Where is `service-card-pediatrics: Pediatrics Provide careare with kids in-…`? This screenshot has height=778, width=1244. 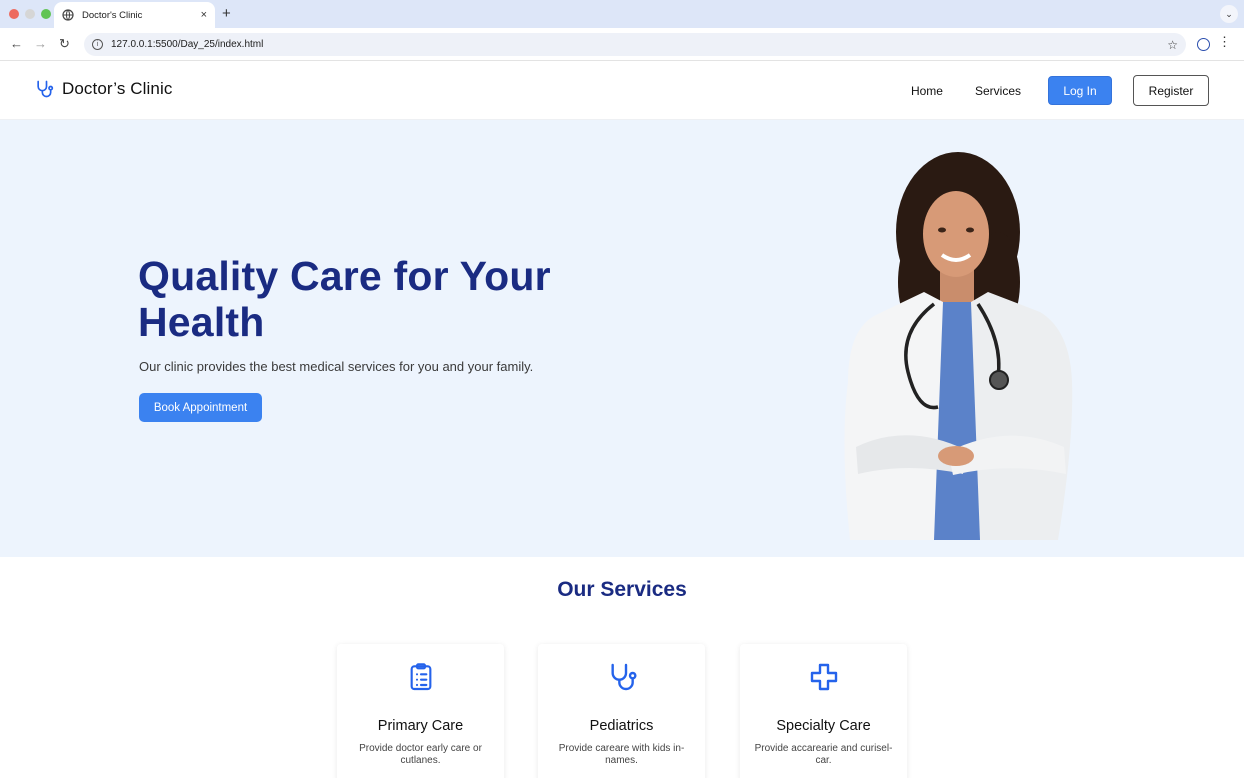
service-card-pediatrics: Pediatrics Provide careare with kids in-… is located at coordinates (621, 711).